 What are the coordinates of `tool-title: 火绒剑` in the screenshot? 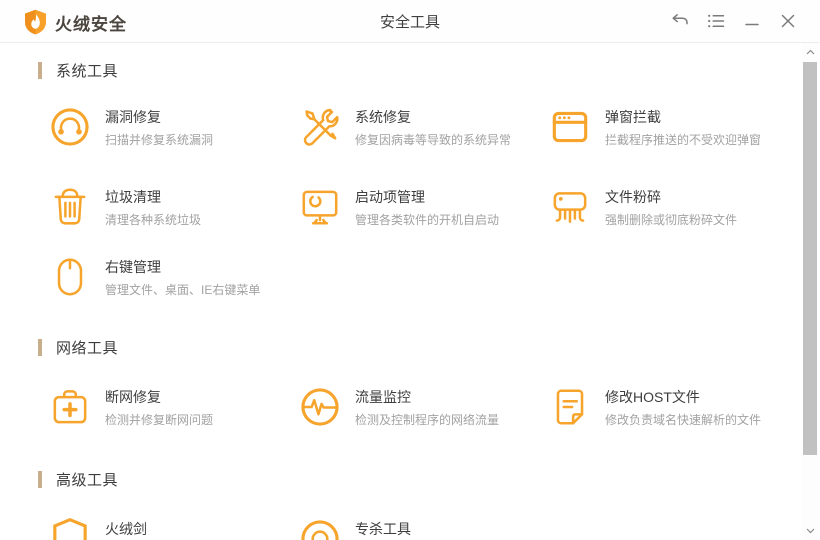 It's located at (126, 529).